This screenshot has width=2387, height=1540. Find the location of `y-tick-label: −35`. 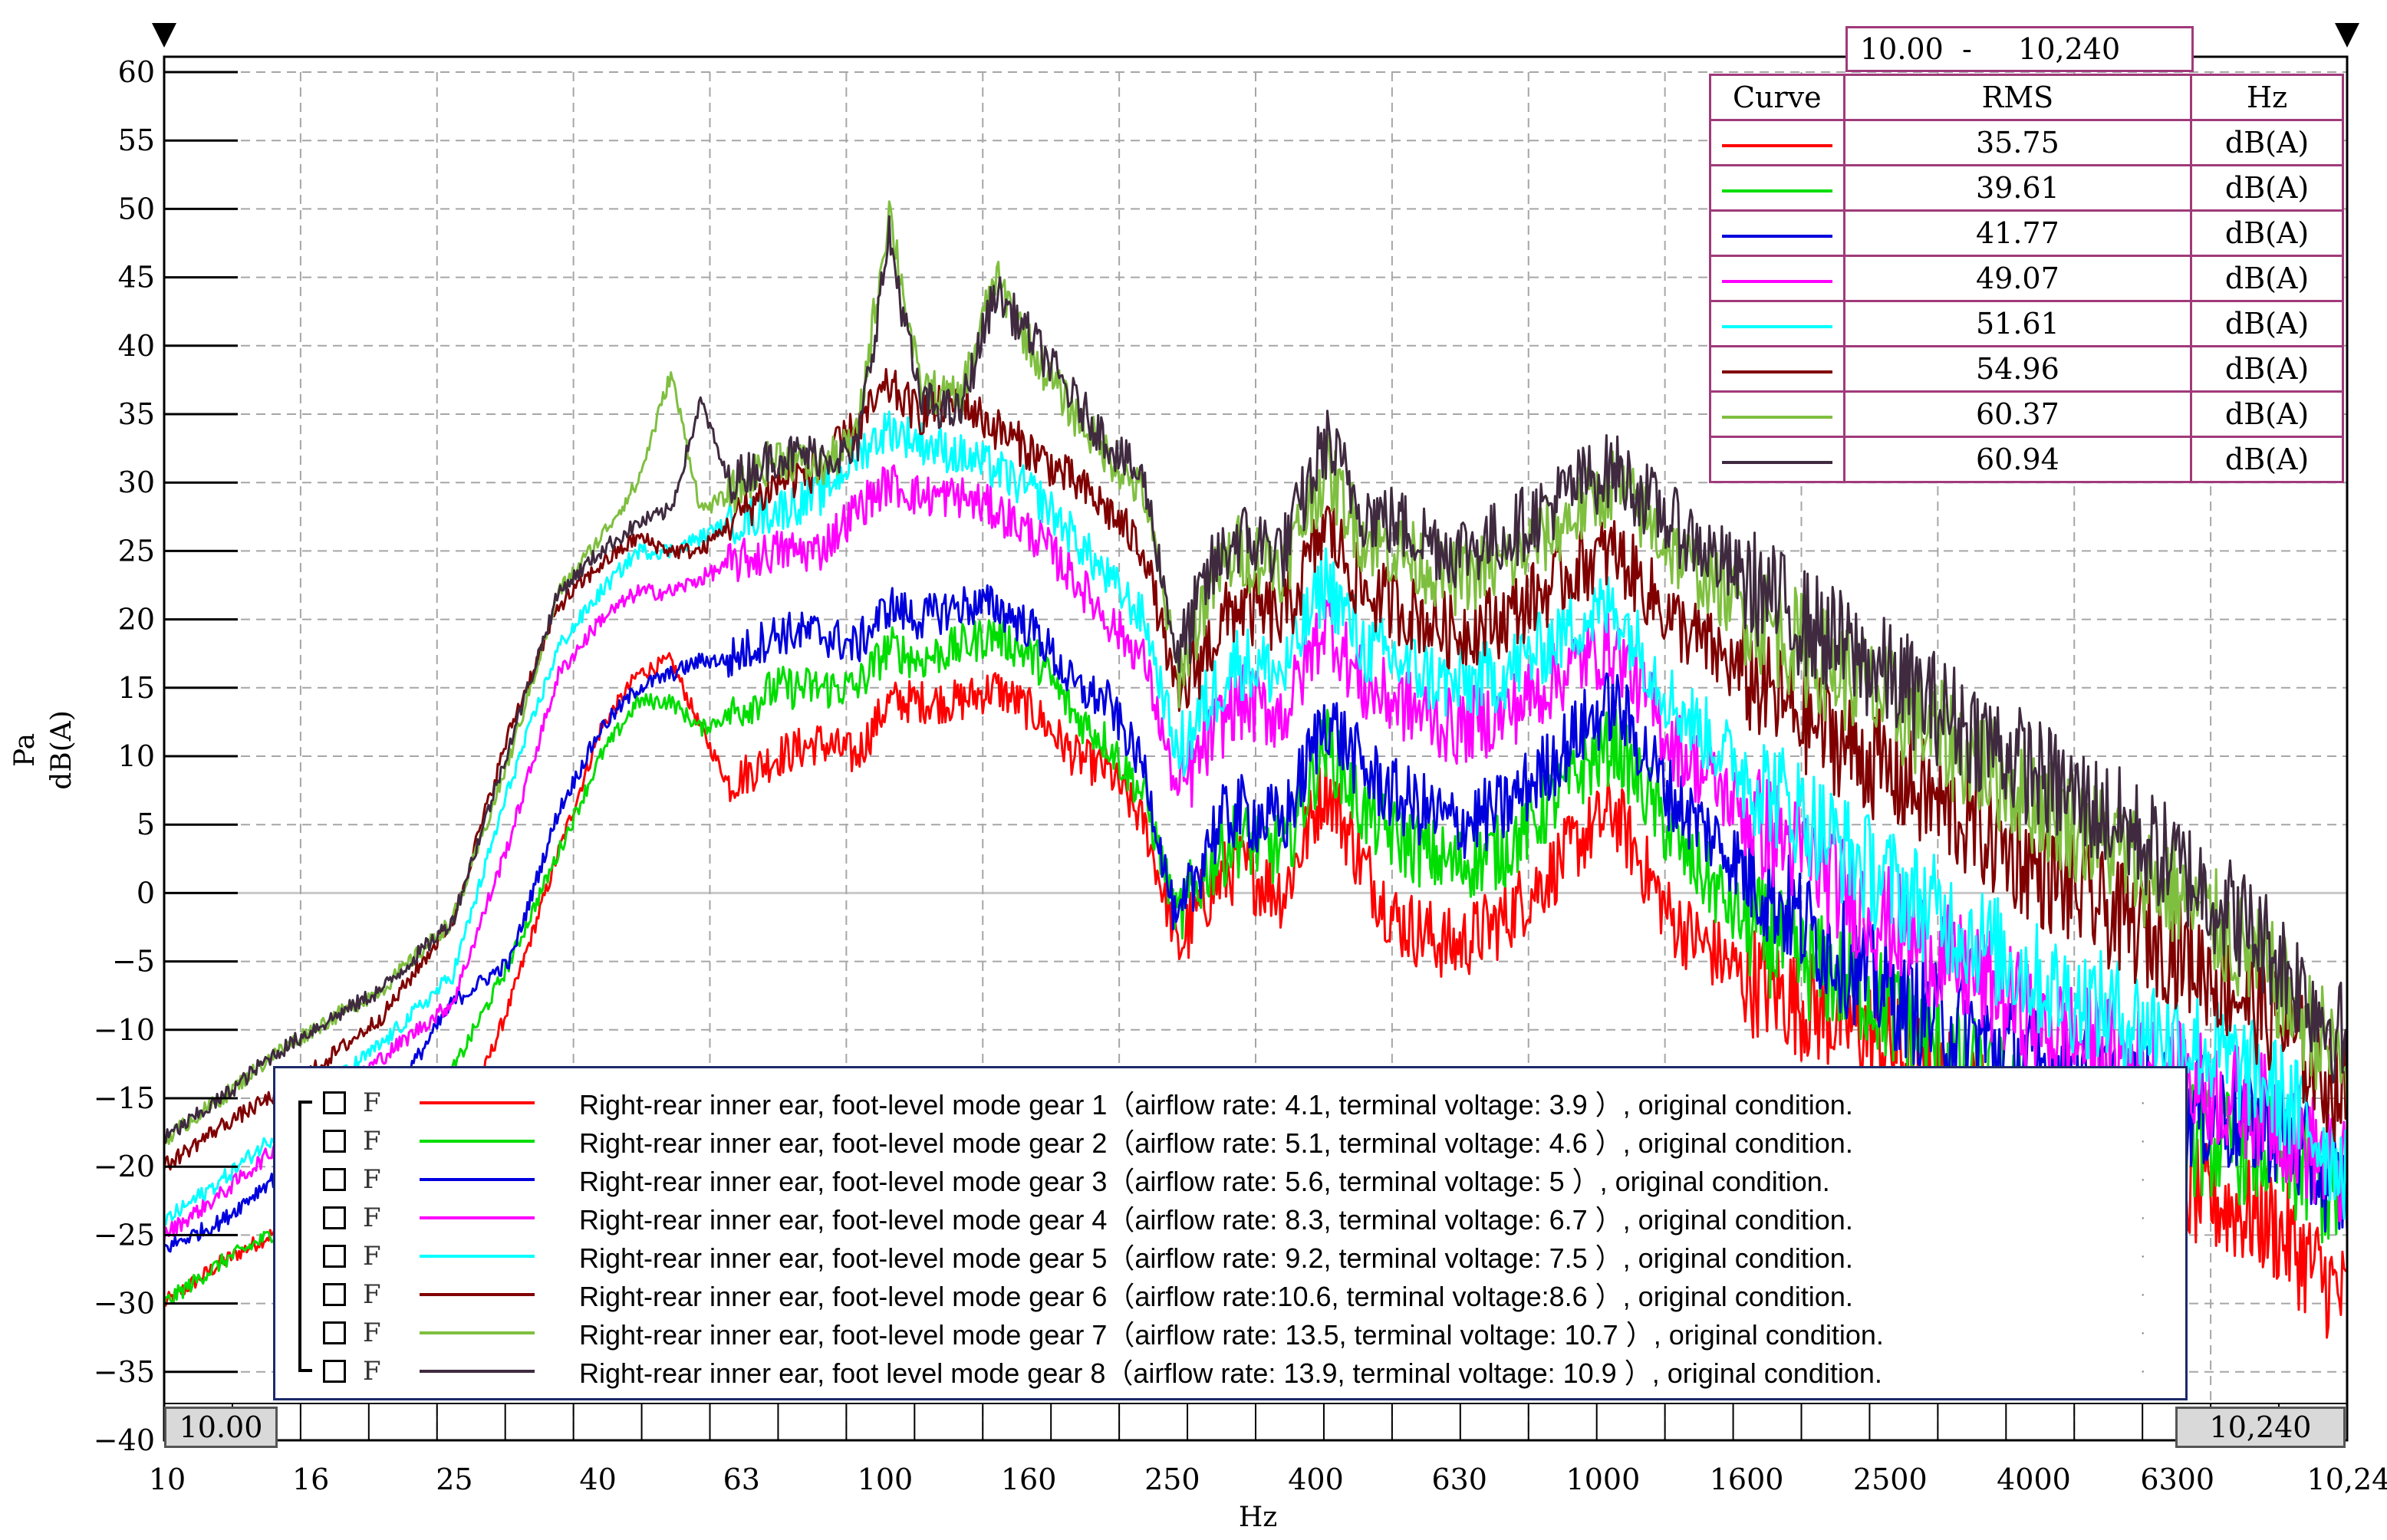

y-tick-label: −35 is located at coordinates (125, 1372).